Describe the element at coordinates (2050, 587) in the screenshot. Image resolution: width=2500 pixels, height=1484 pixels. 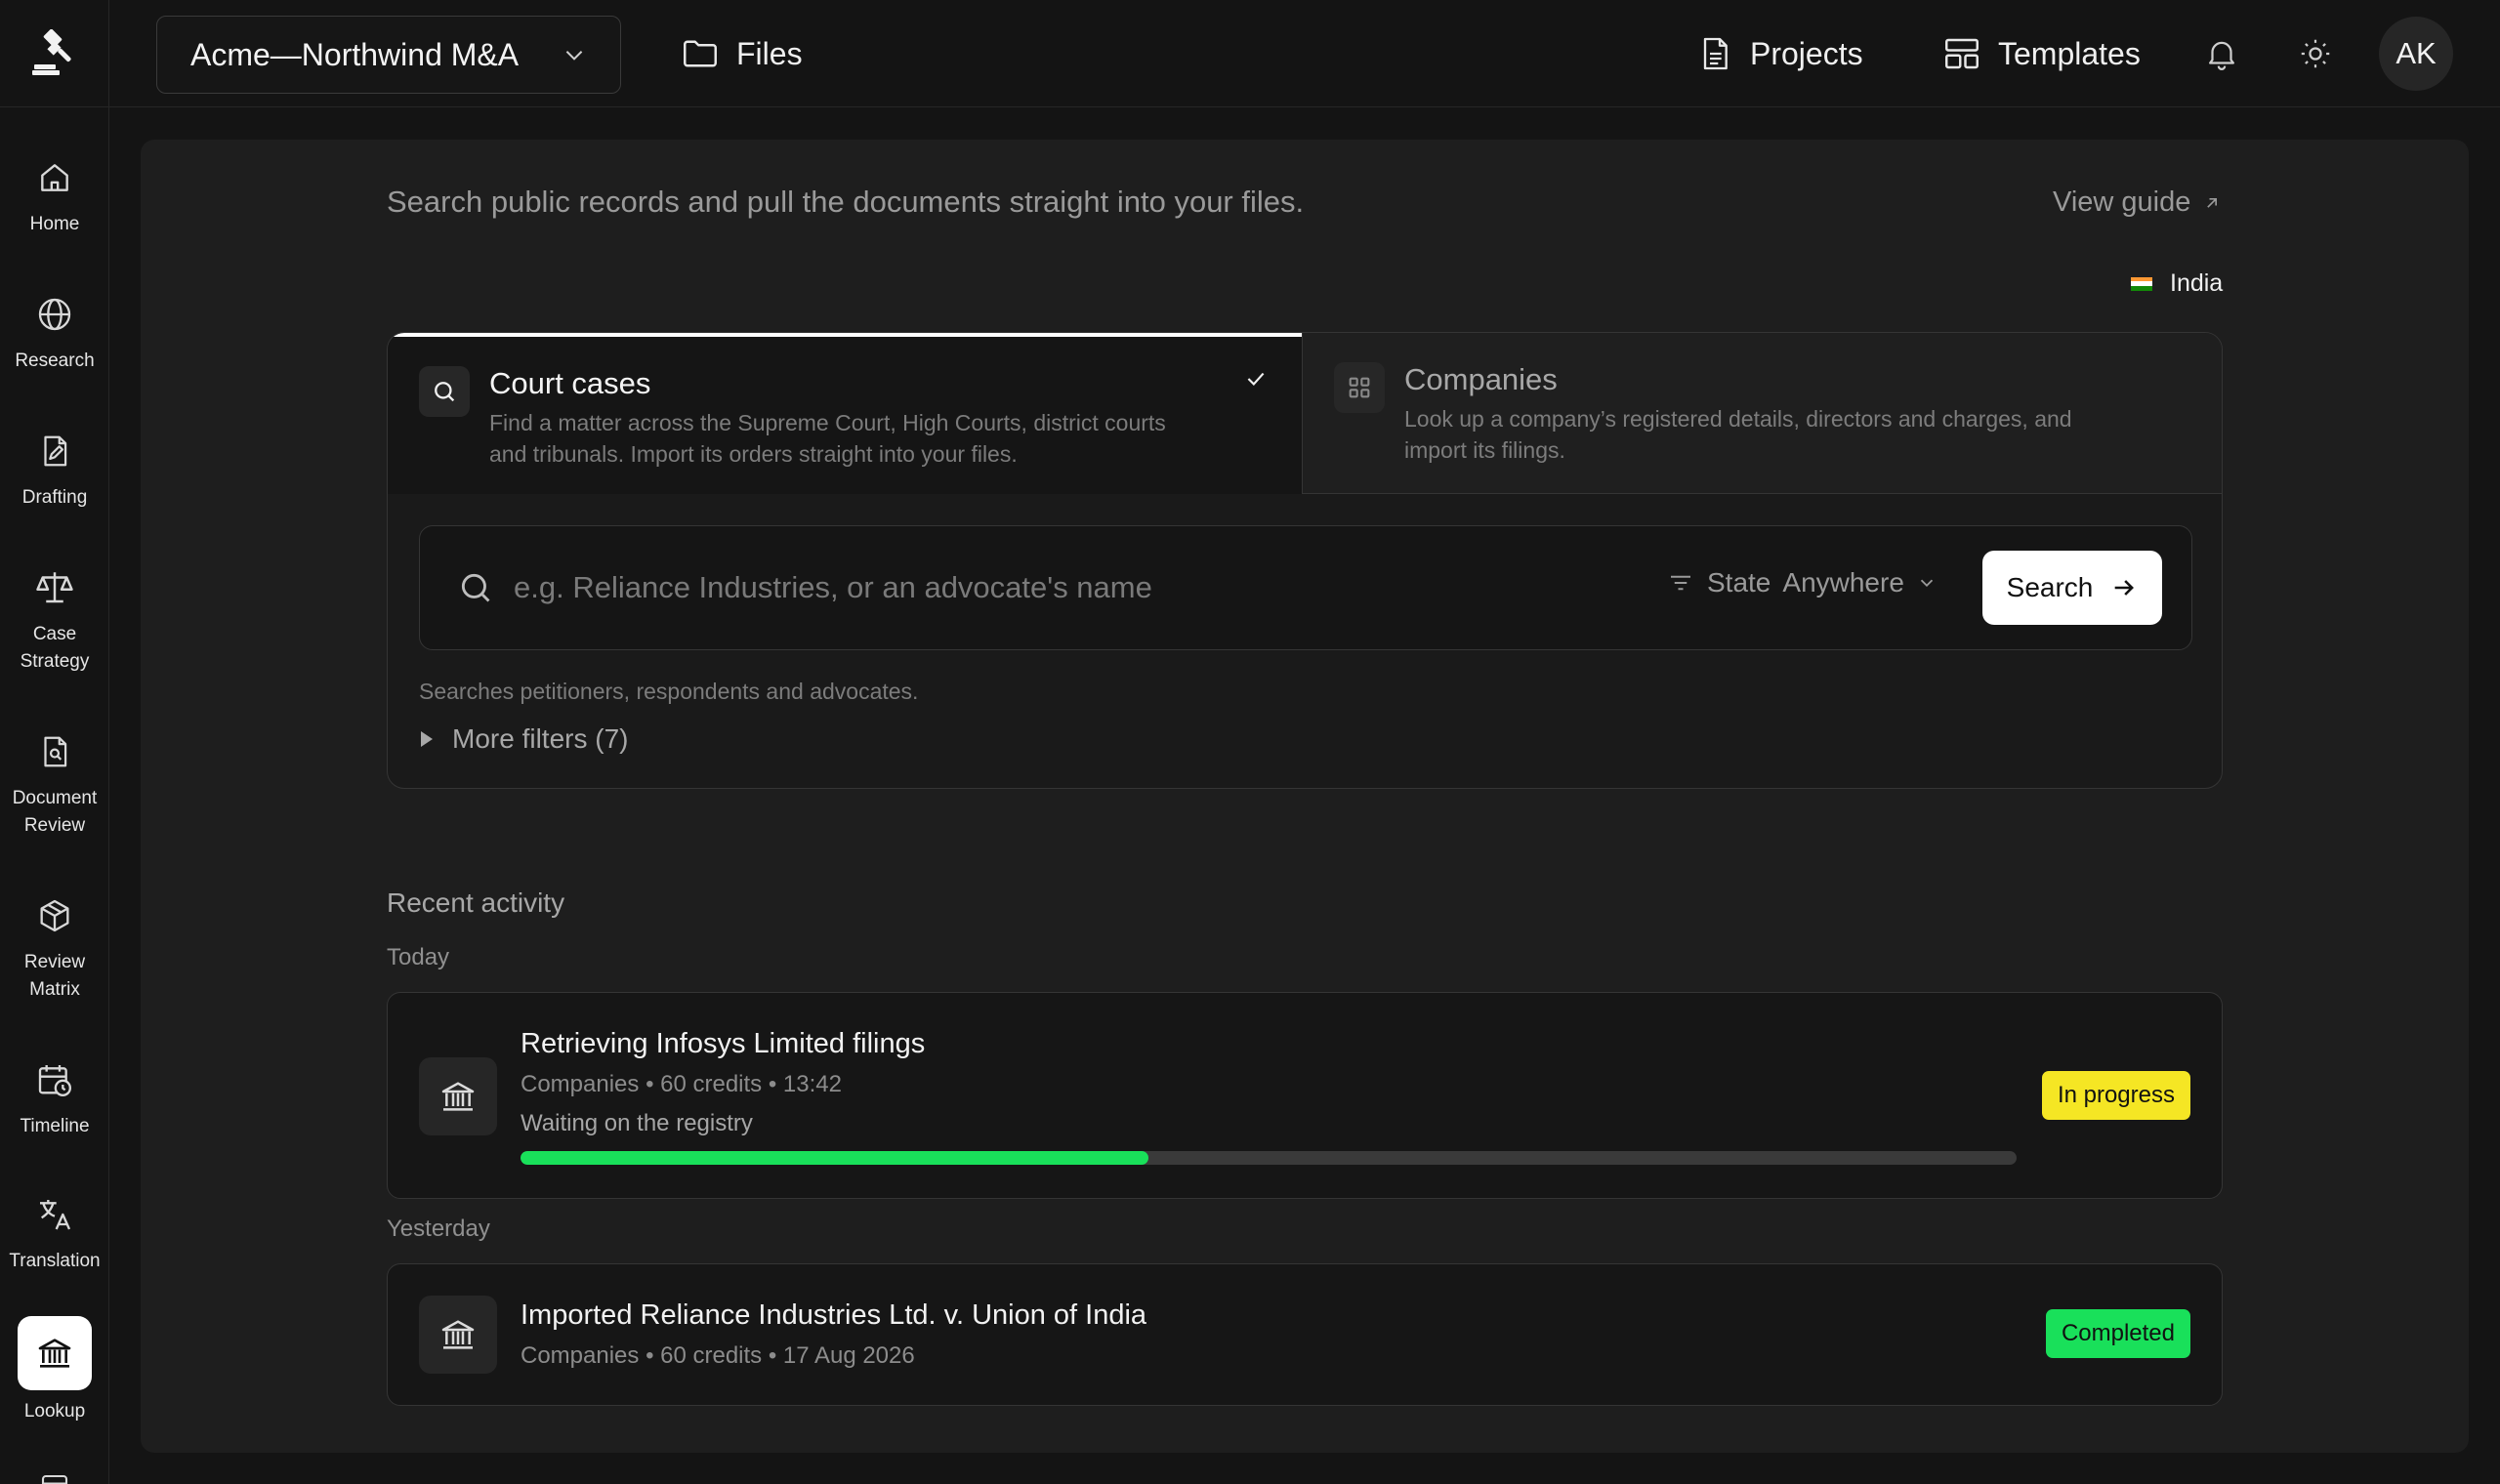
I see `search-button-label: Search` at that location.